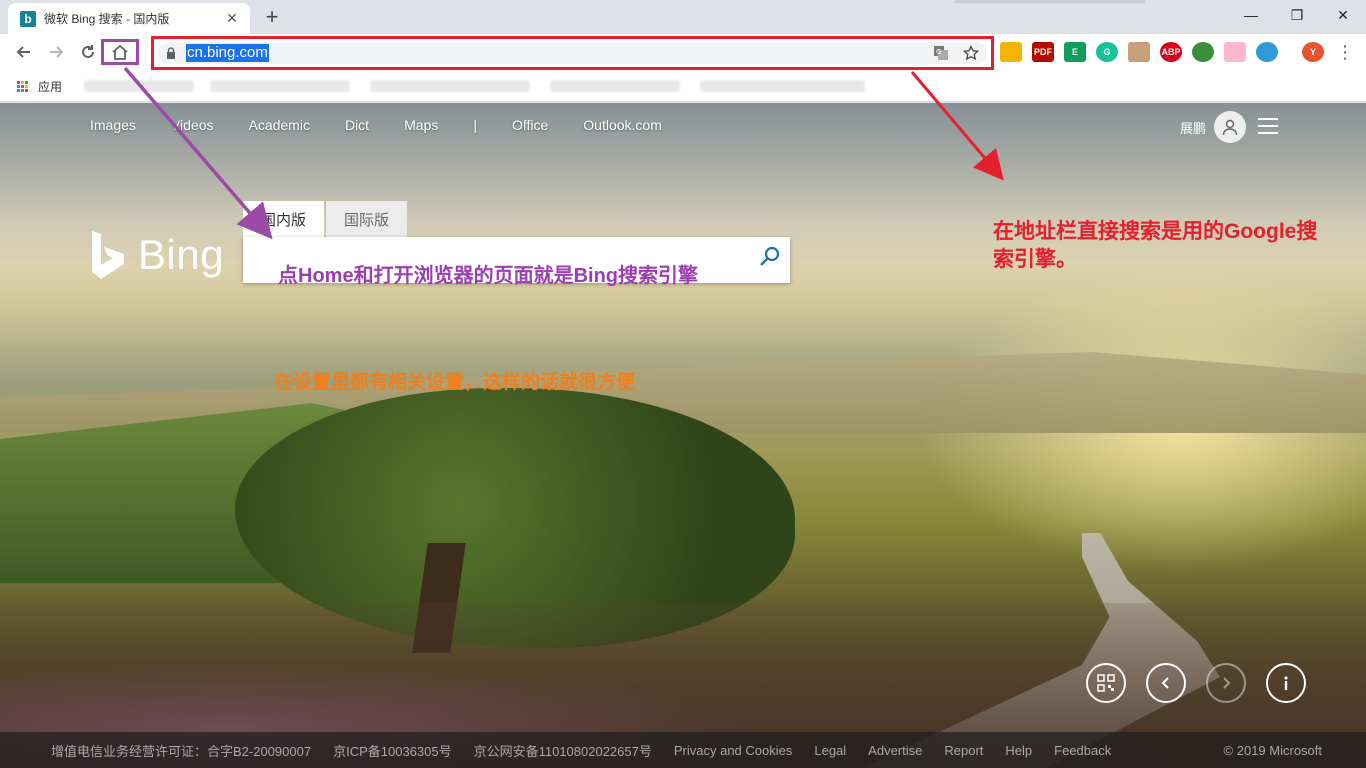 This screenshot has width=1366, height=768. What do you see at coordinates (830, 750) in the screenshot?
I see `footer-legal: Legal` at bounding box center [830, 750].